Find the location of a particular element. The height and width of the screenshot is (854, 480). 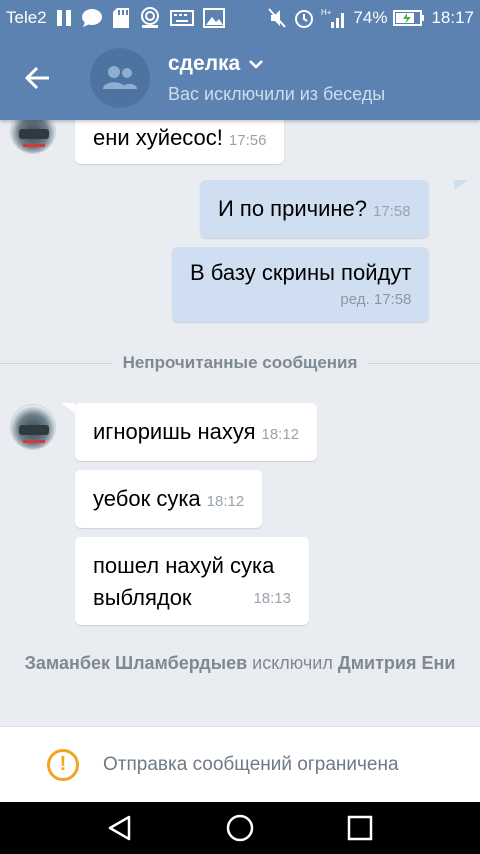

message-text-line2: выблядок is located at coordinates (142, 597).